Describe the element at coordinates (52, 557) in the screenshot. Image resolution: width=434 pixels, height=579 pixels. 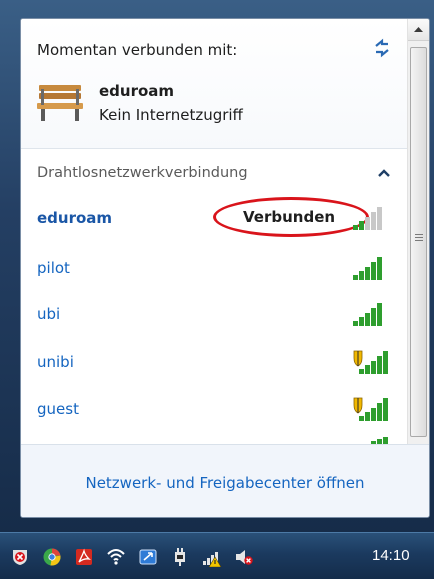
I see `chrome-icon` at that location.